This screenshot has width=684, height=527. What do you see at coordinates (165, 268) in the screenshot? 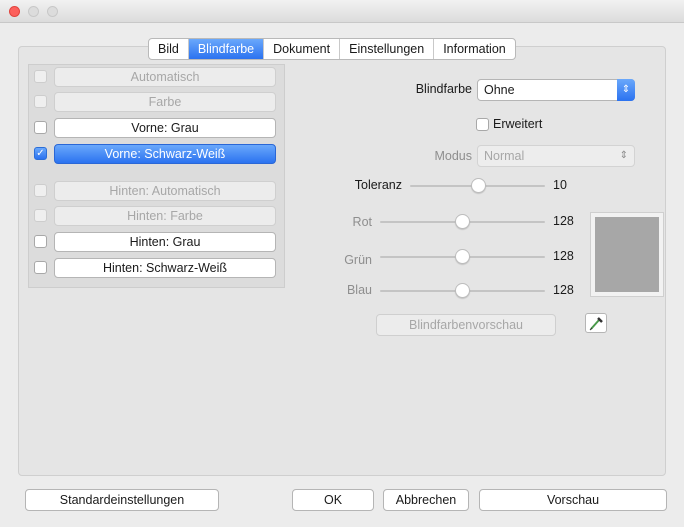
I see `list-item-button: Hinten: Schwarz-Weiß` at bounding box center [165, 268].